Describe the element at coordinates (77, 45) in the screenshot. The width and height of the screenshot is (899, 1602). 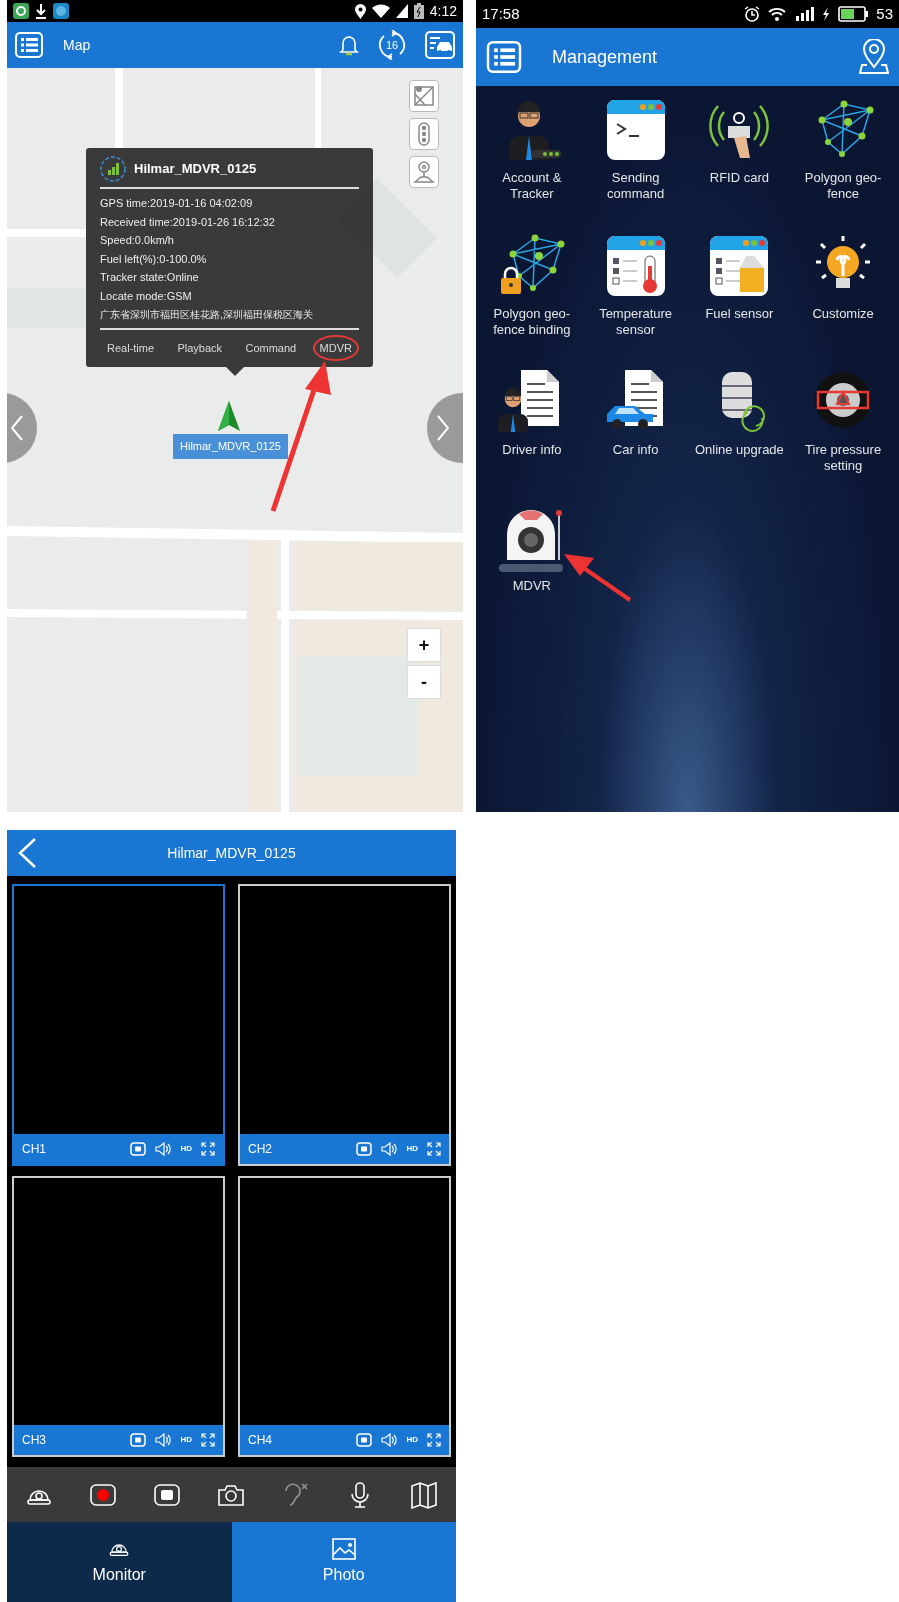
I see `screen-title: Map` at that location.